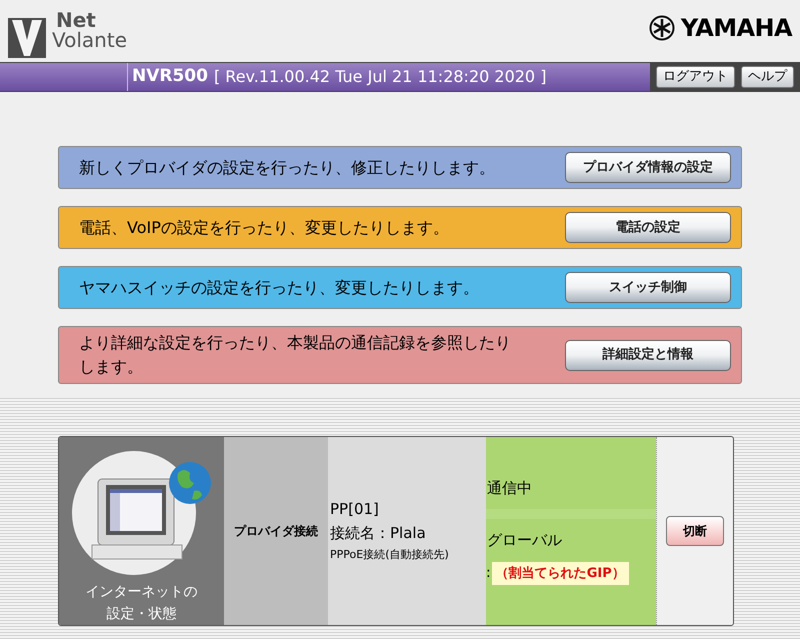 Image resolution: width=800 pixels, height=639 pixels. I want to click on menu-description: より詳細な設定を行ったり、本製品の通信記録を参照したりします。, so click(295, 355).